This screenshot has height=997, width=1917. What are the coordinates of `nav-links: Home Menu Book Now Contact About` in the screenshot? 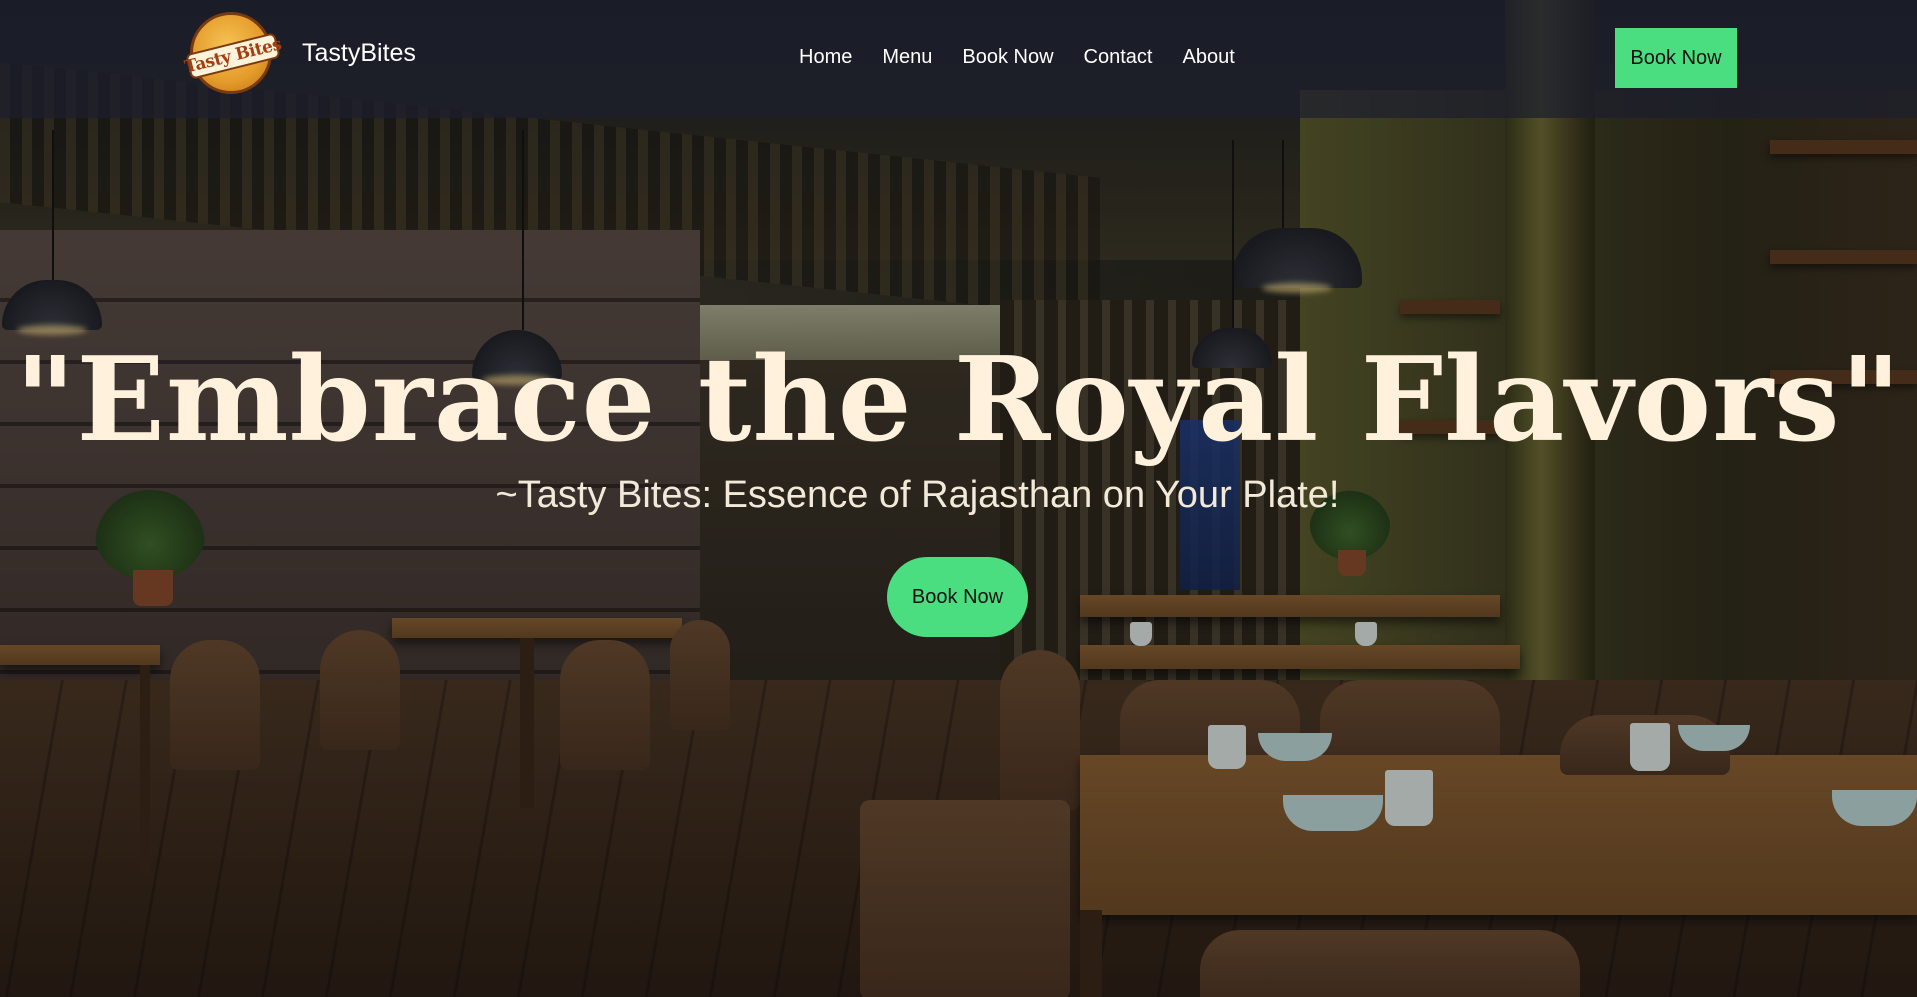 It's located at (1032, 57).